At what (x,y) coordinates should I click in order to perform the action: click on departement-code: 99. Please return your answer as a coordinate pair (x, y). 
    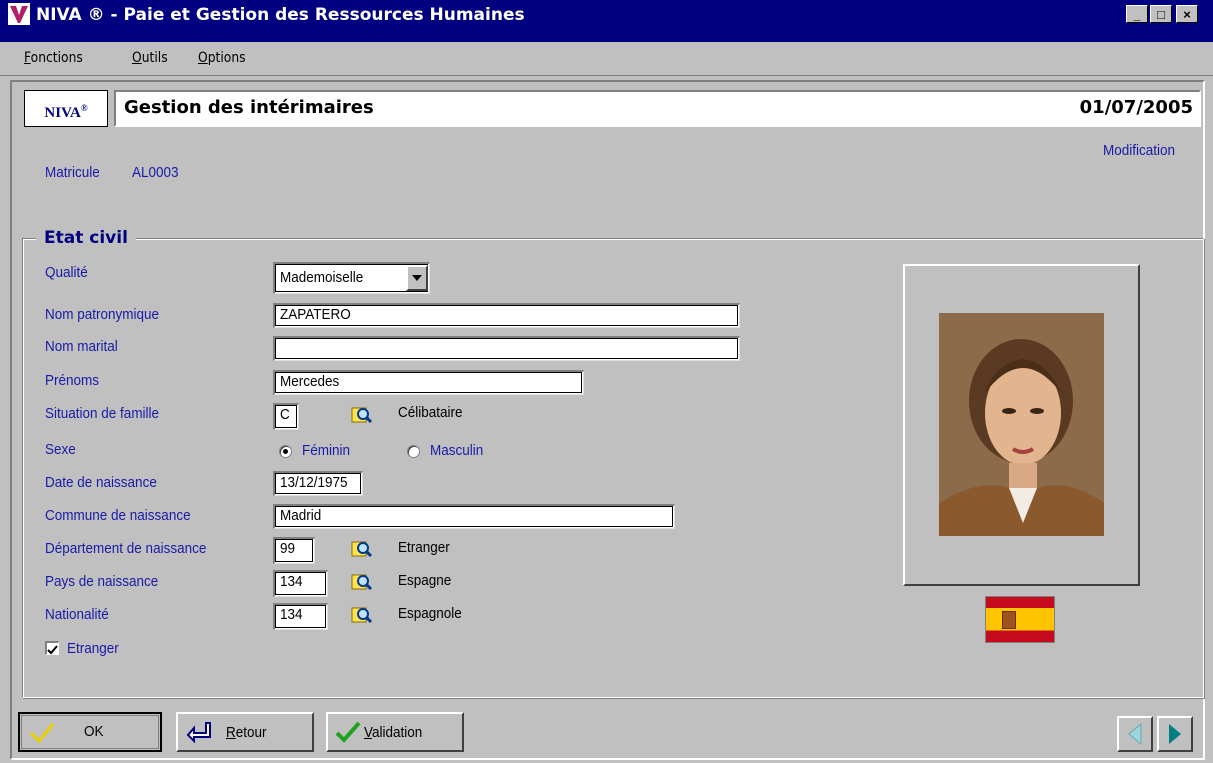
    Looking at the image, I should click on (294, 550).